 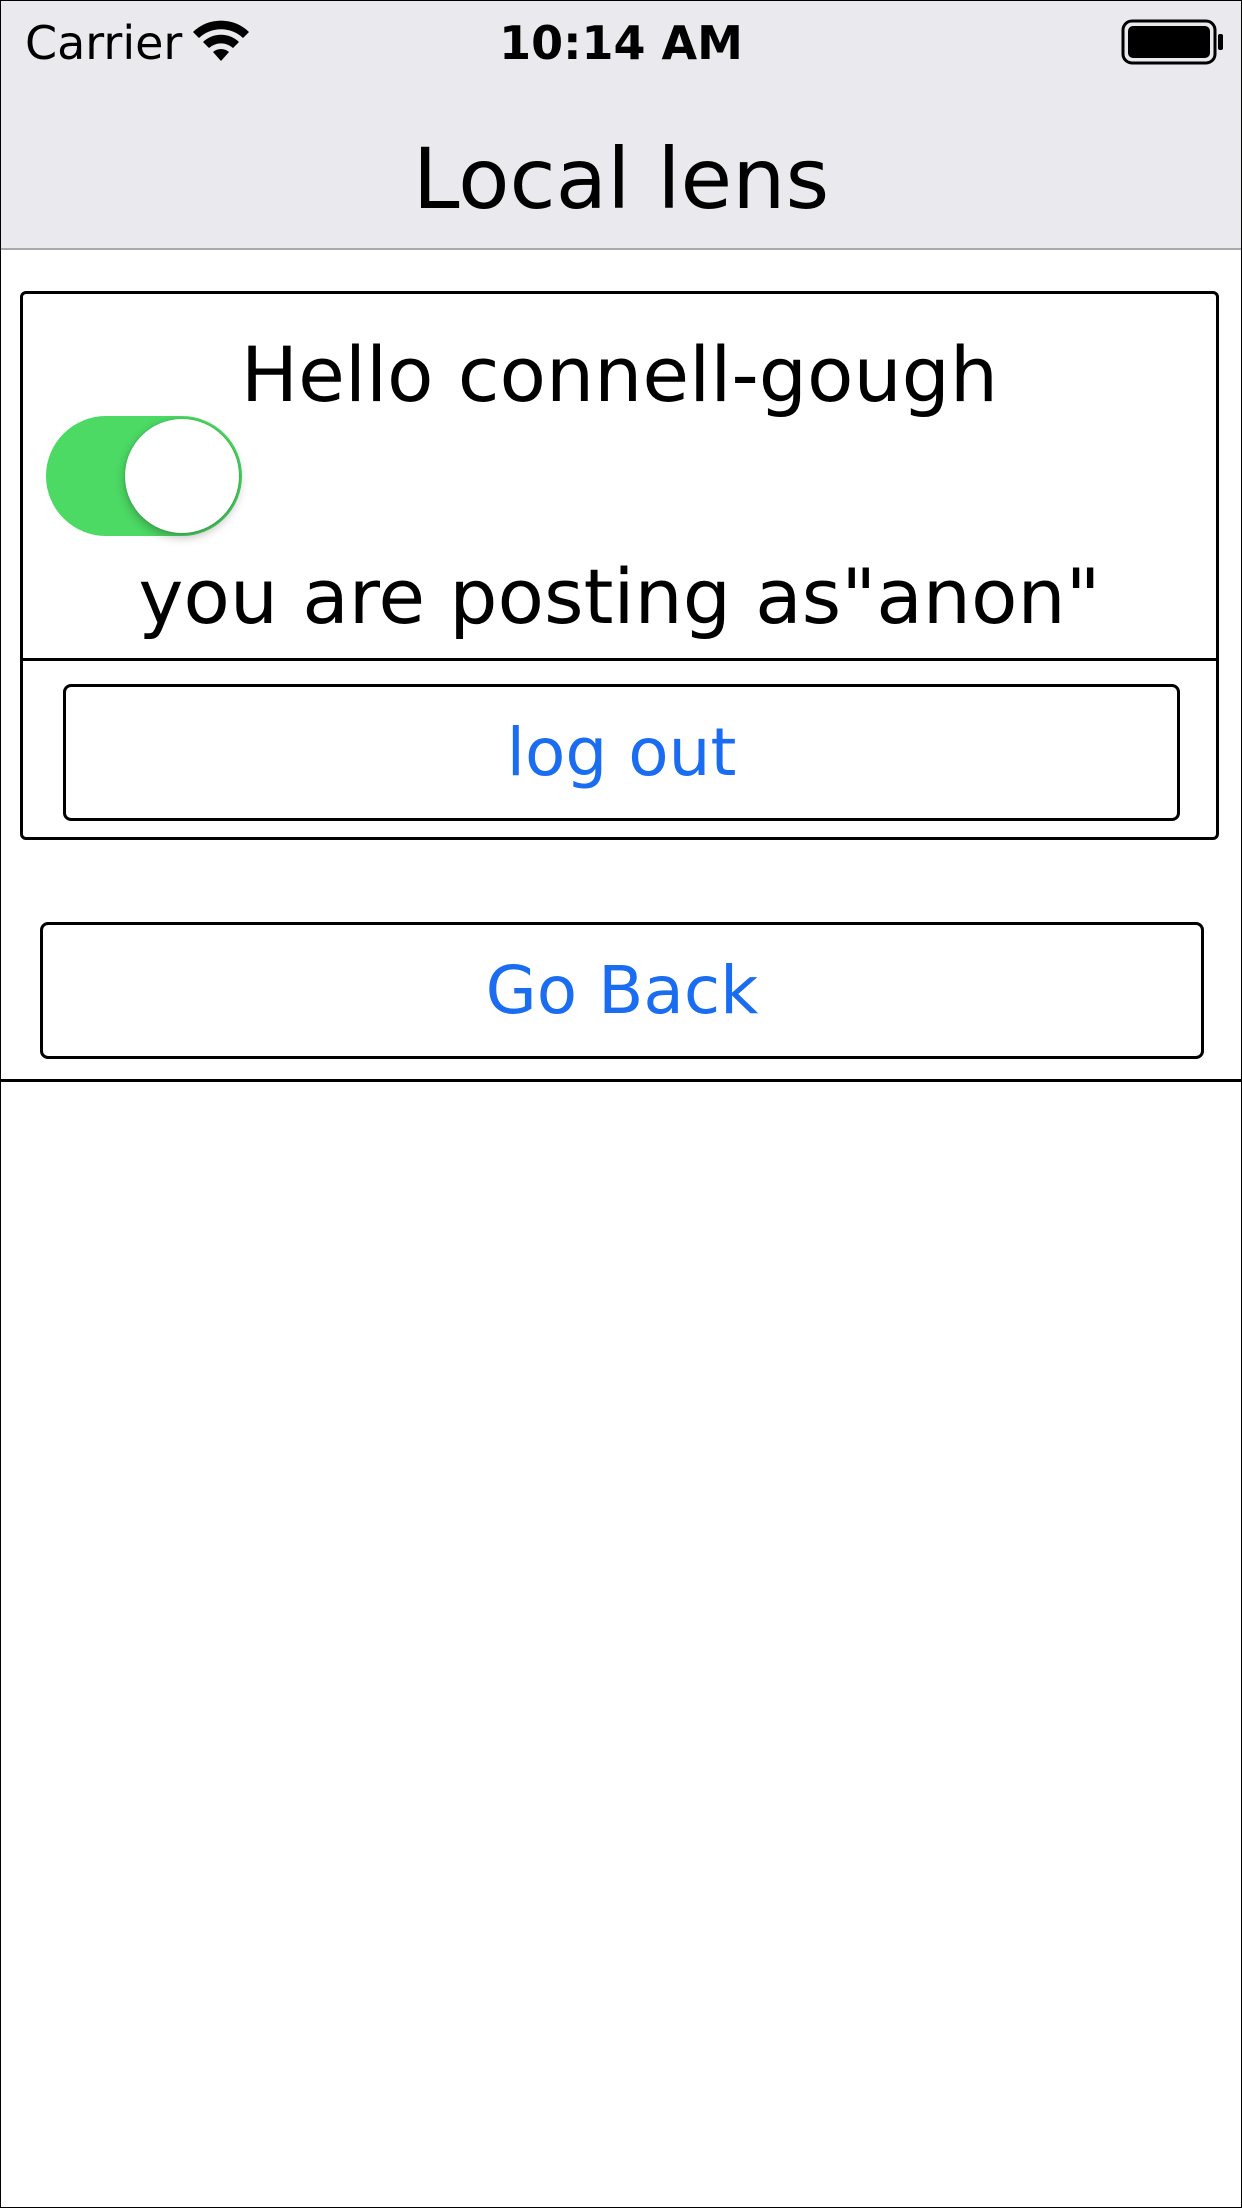 What do you see at coordinates (621, 179) in the screenshot?
I see `nav-title: Local lens` at bounding box center [621, 179].